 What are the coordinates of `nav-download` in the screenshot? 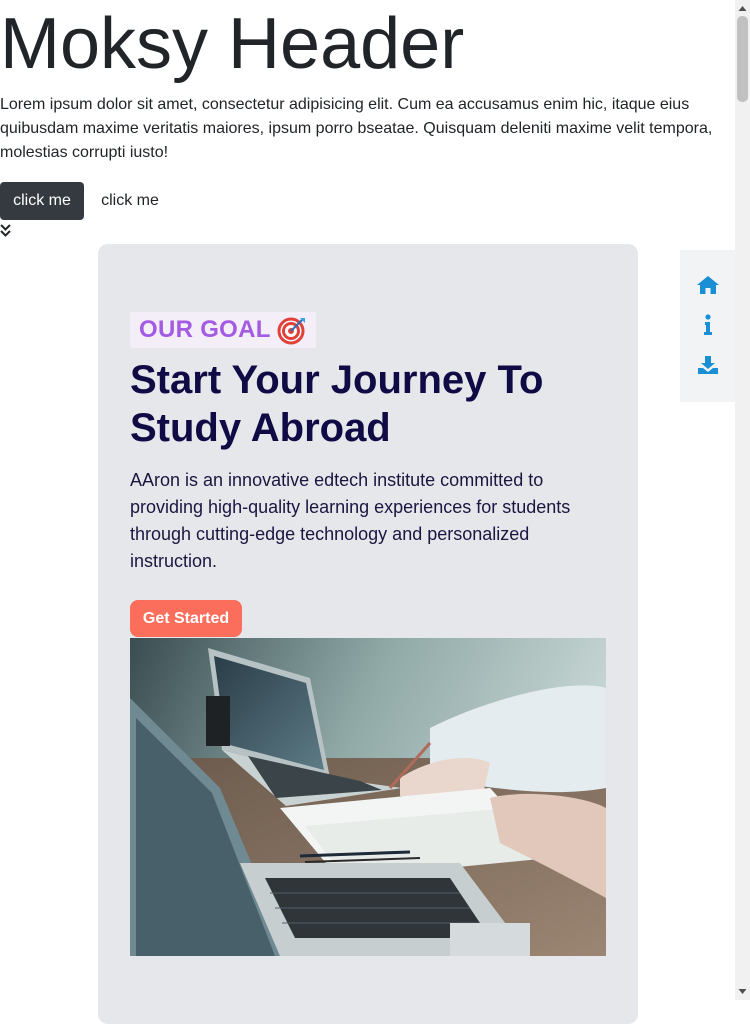 It's located at (707, 365).